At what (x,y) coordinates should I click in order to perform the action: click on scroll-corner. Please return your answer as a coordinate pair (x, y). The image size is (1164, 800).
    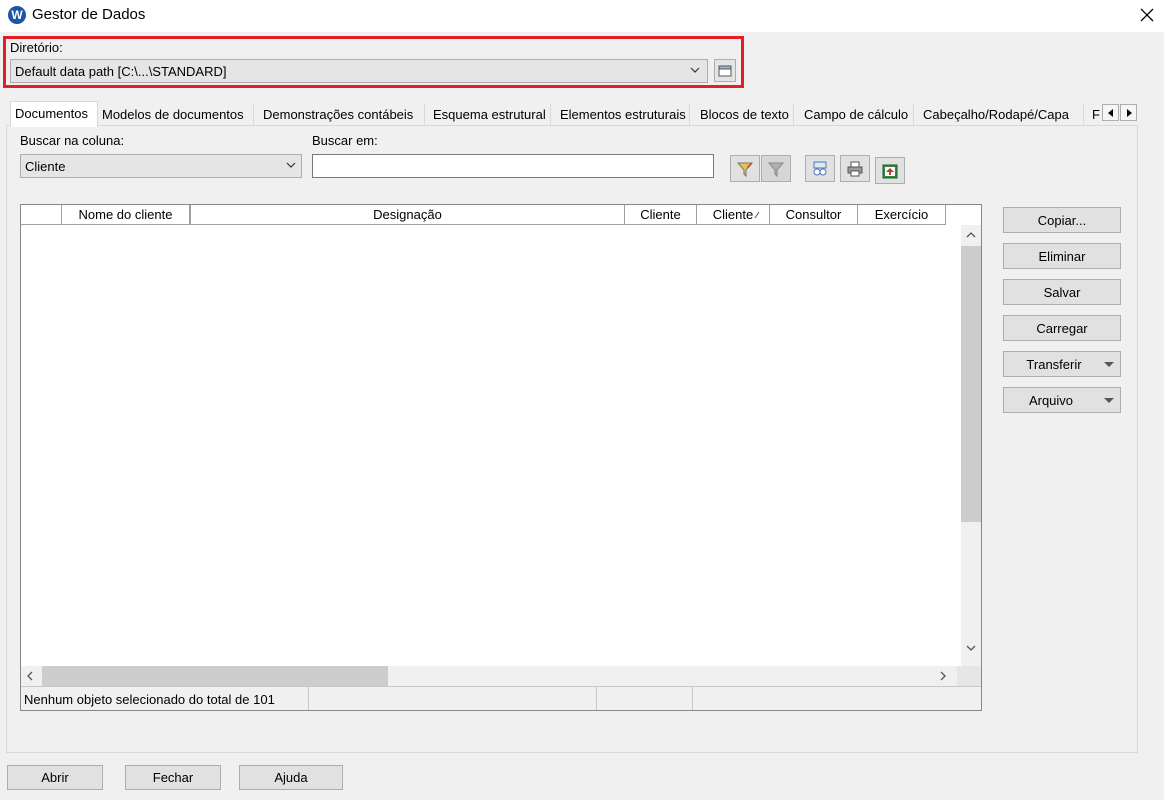
    Looking at the image, I should click on (969, 676).